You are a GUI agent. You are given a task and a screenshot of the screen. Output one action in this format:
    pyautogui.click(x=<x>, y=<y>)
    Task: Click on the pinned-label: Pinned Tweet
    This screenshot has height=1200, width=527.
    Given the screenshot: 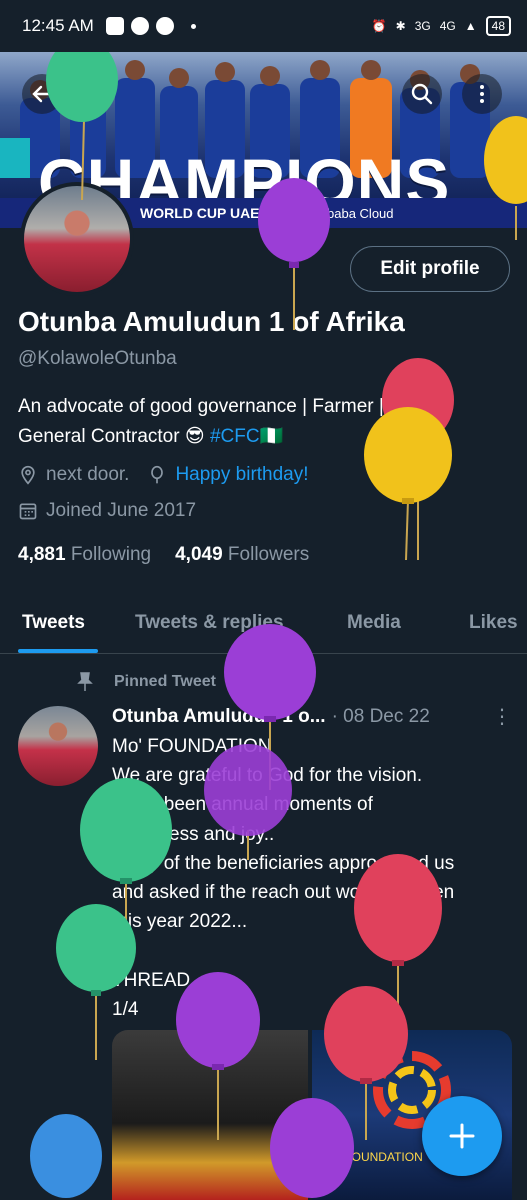 What is the action you would take?
    pyautogui.click(x=146, y=682)
    